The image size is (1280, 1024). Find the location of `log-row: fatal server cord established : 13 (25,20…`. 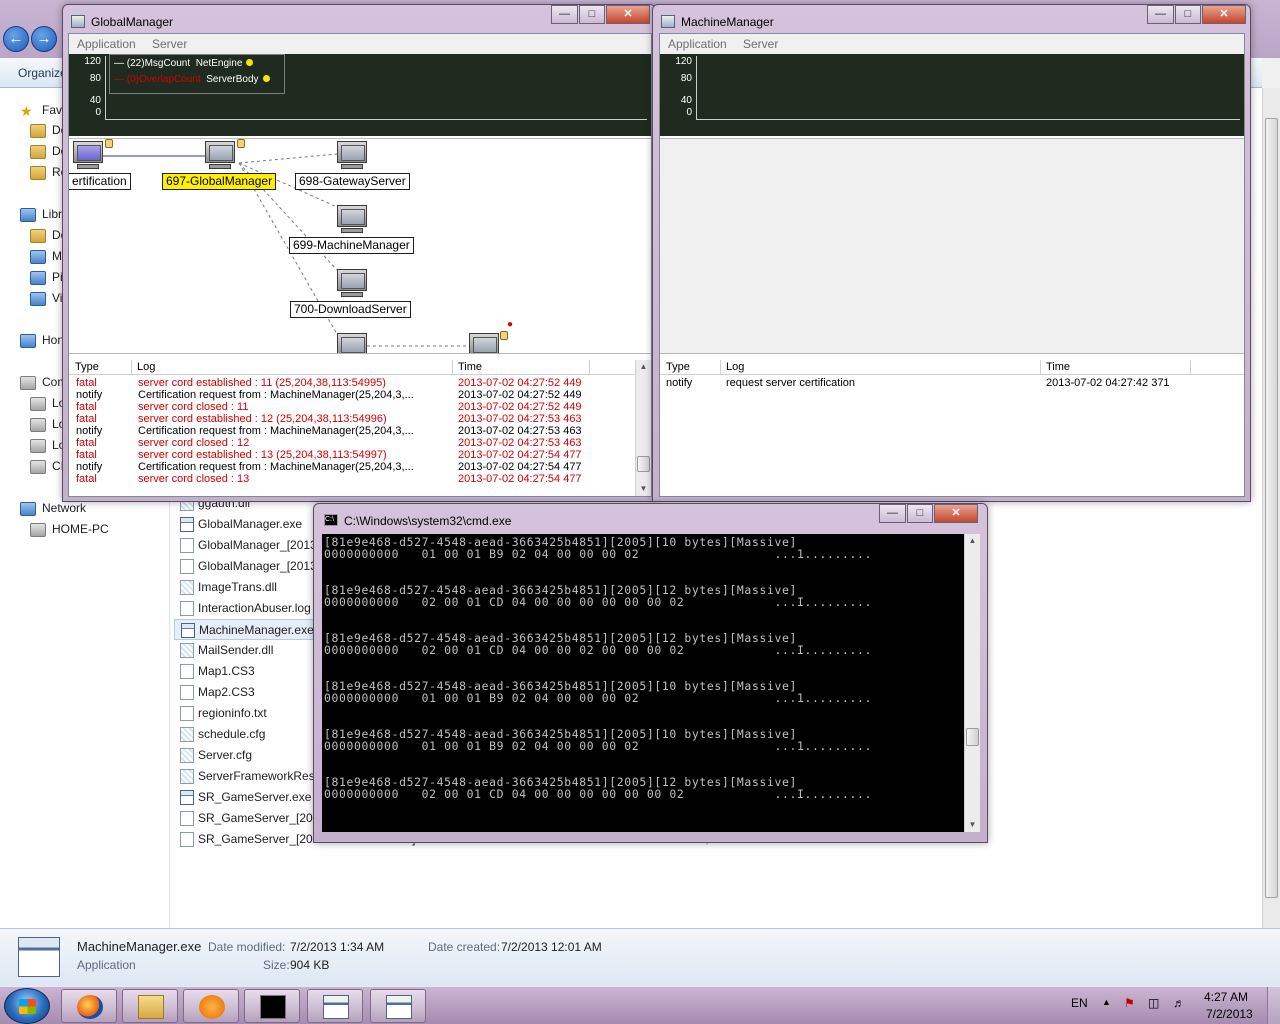

log-row: fatal server cord established : 13 (25,20… is located at coordinates (352, 455).